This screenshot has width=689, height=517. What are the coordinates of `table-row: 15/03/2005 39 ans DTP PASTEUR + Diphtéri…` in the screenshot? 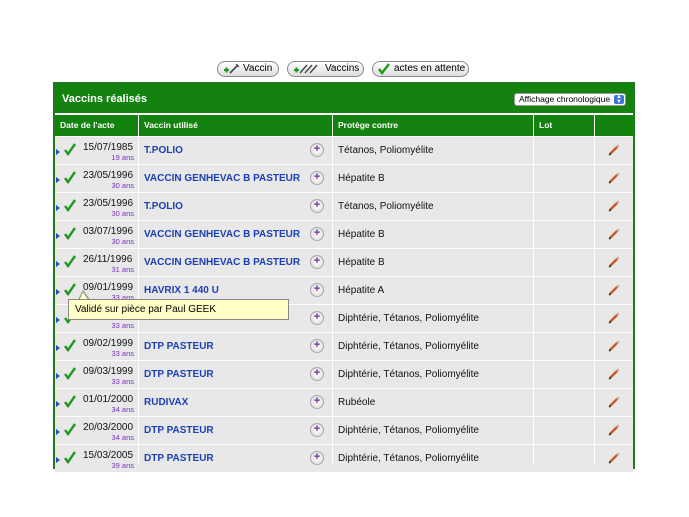 It's located at (344, 458).